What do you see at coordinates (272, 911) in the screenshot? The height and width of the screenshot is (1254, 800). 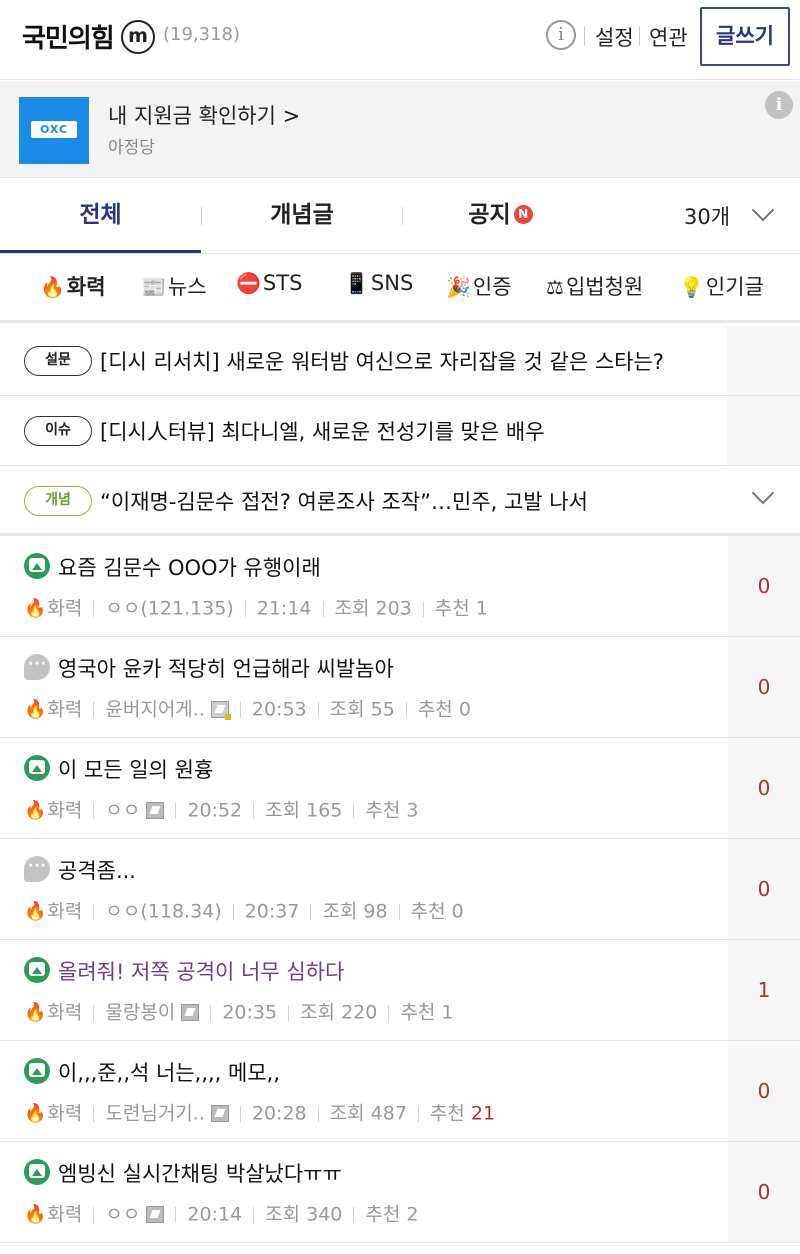 I see `post-time: 20:37` at bounding box center [272, 911].